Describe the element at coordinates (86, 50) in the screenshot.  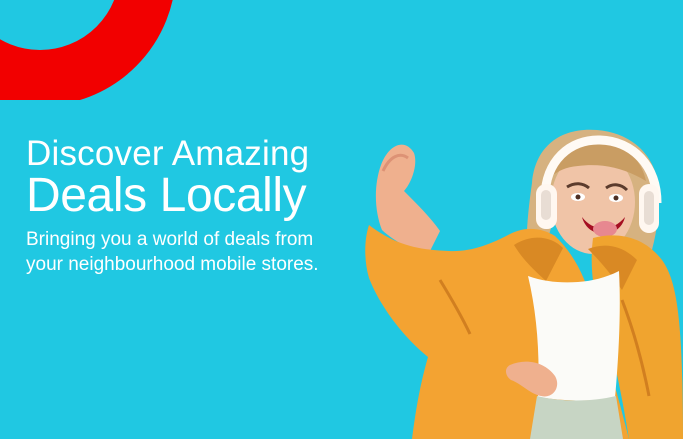
I see `decorative-red-arc` at that location.